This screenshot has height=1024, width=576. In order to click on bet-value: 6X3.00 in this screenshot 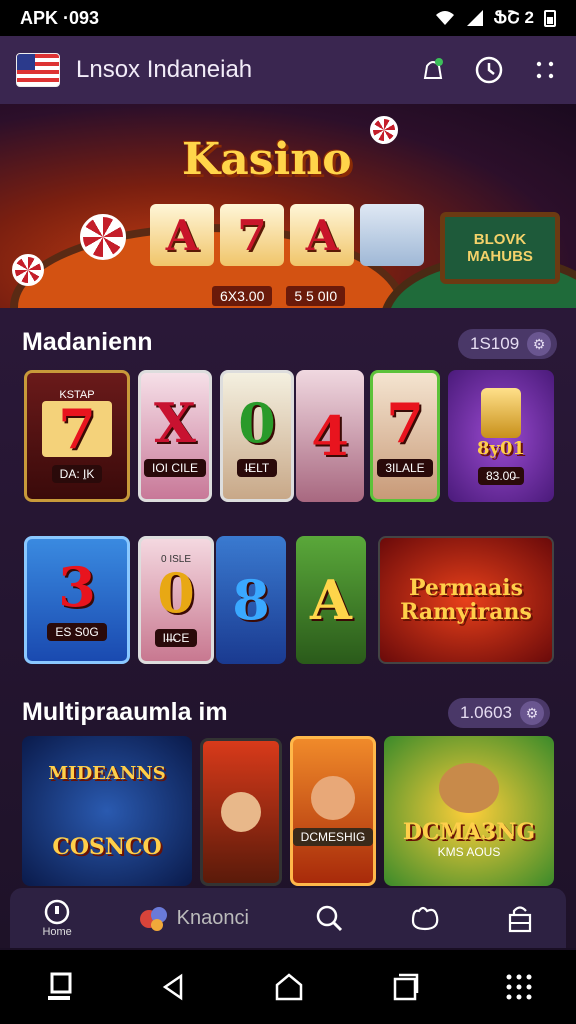, I will do `click(242, 296)`.